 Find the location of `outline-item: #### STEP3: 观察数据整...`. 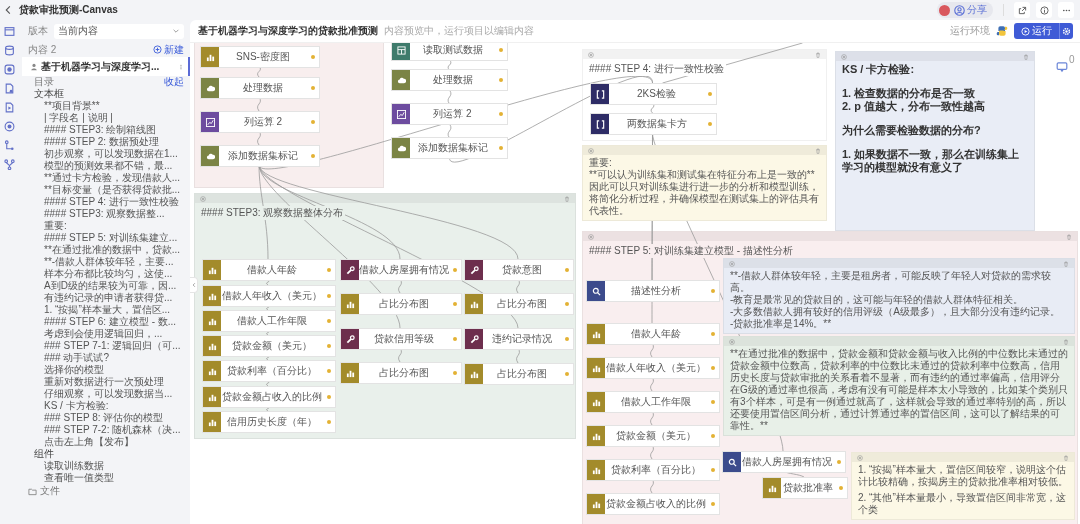

outline-item: #### STEP3: 观察数据整... is located at coordinates (106, 214).